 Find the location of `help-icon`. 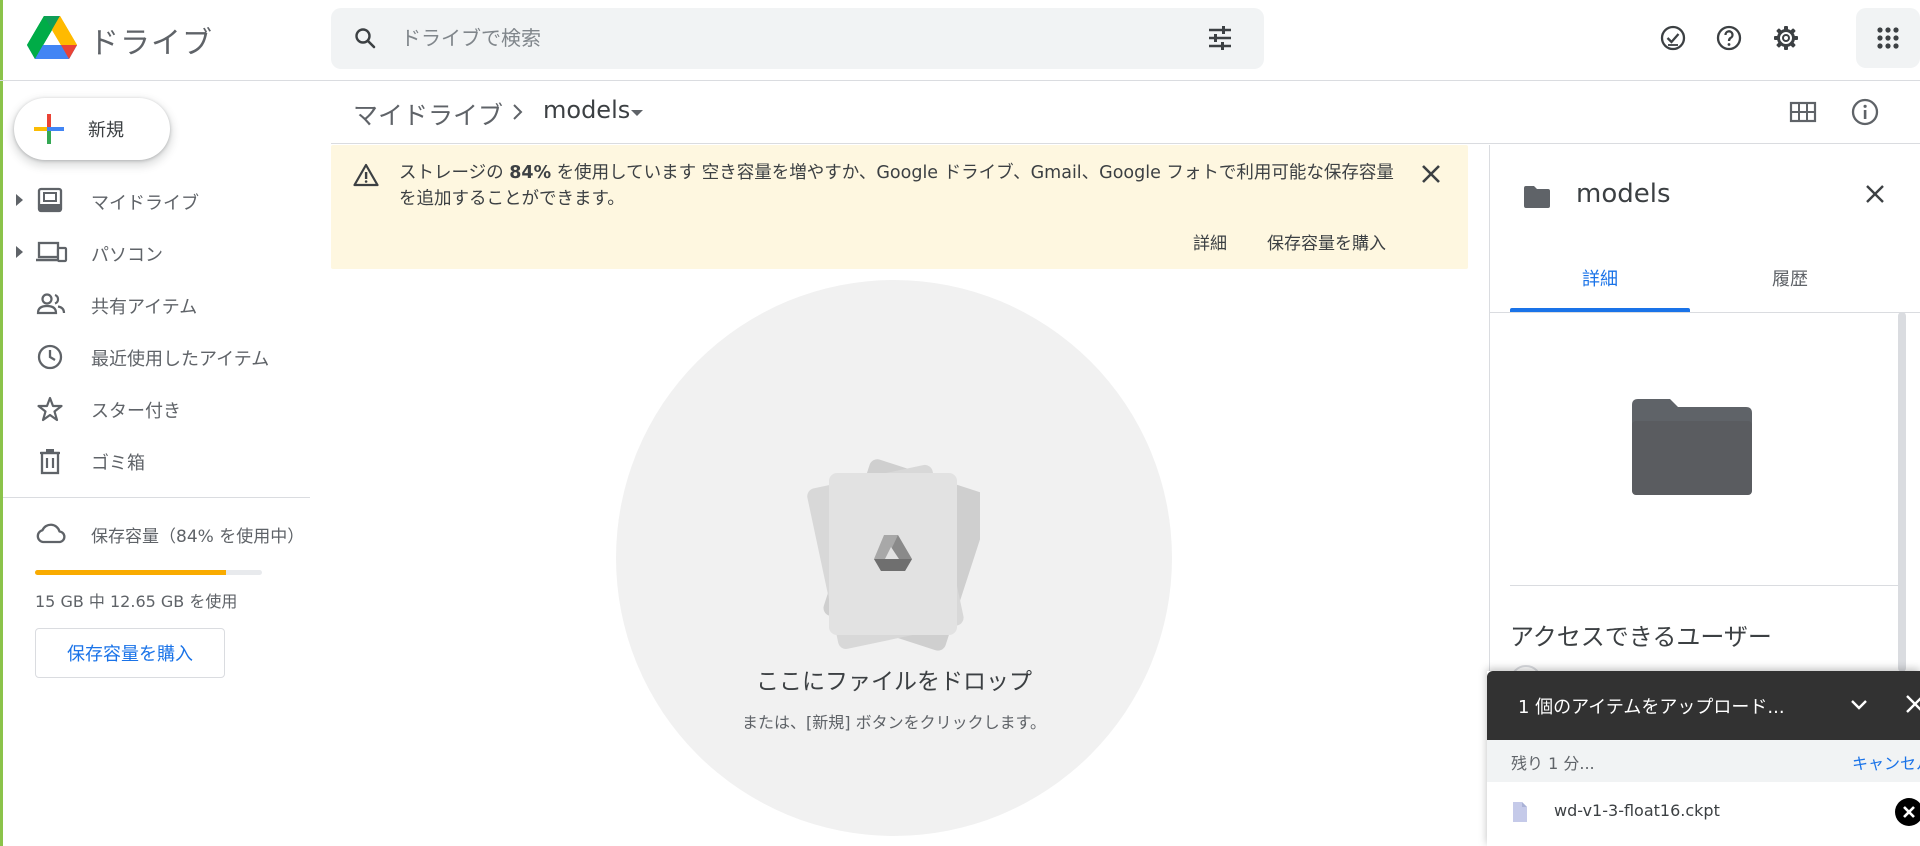

help-icon is located at coordinates (1729, 38).